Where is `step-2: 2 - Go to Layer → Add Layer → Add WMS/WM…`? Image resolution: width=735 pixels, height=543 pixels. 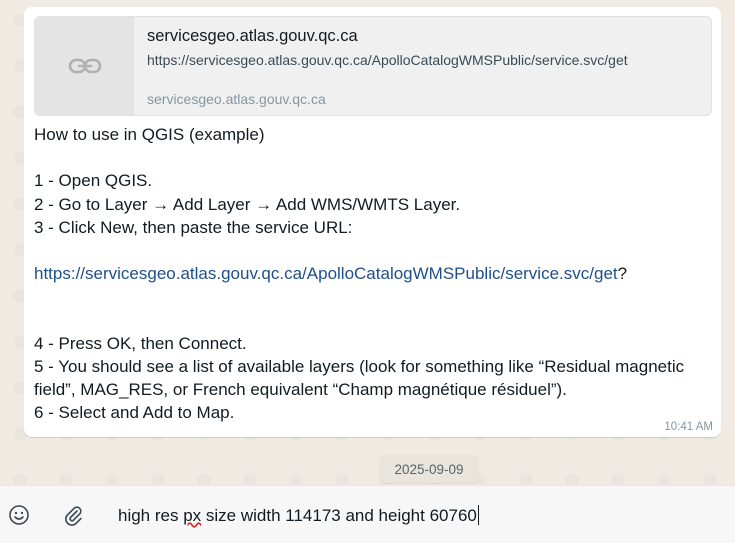 step-2: 2 - Go to Layer → Add Layer → Add WMS/WM… is located at coordinates (247, 204).